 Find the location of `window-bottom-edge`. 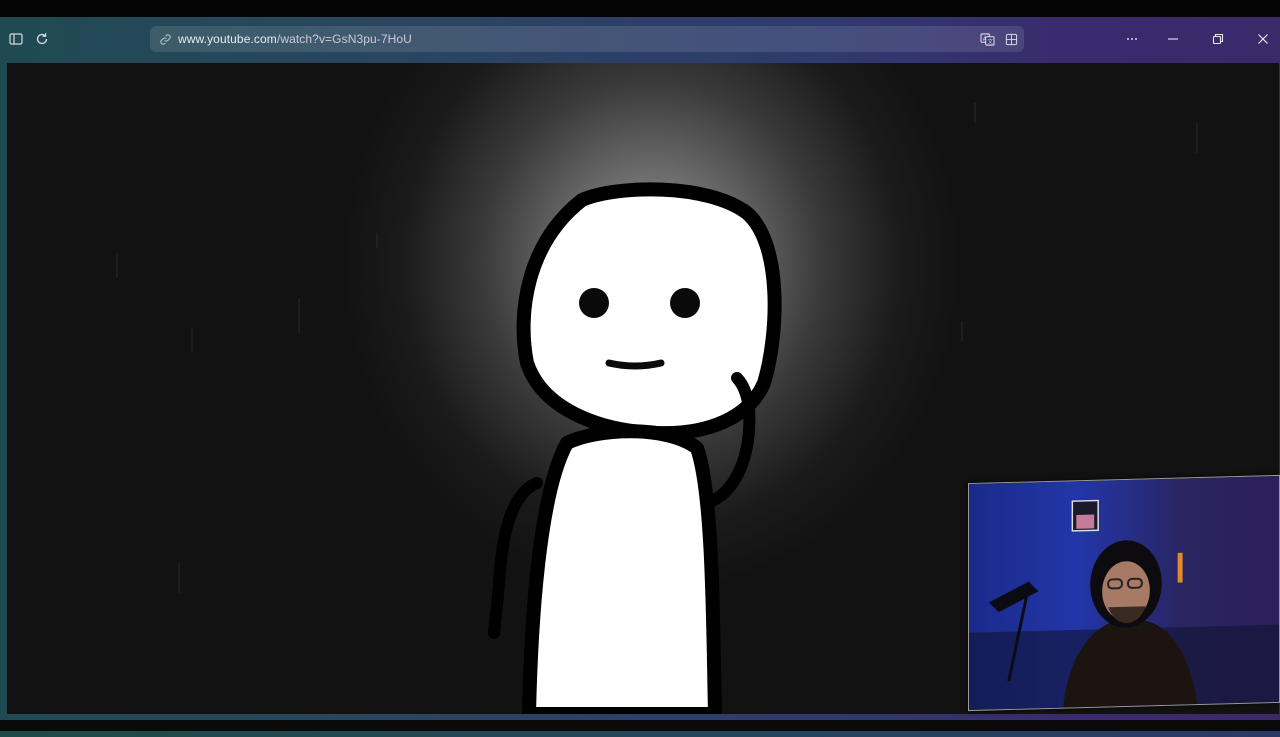

window-bottom-edge is located at coordinates (640, 734).